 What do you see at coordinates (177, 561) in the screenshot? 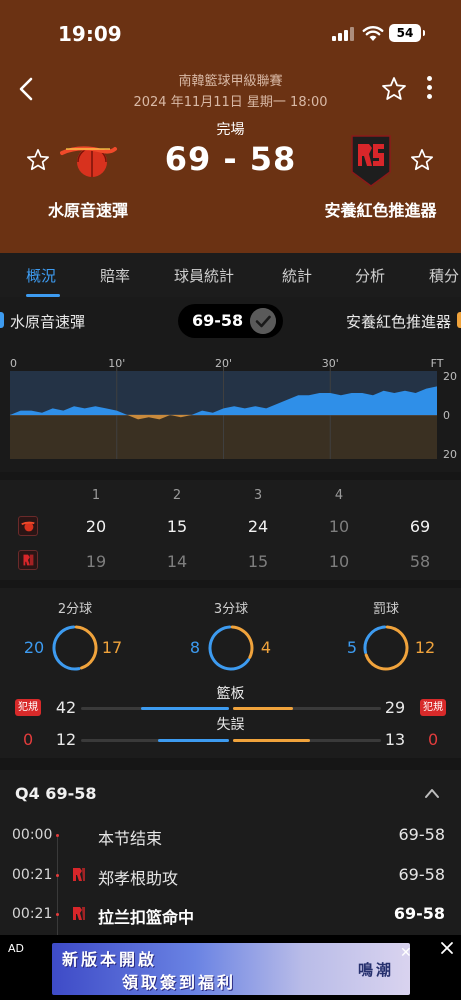
I see `away-q2: 14` at bounding box center [177, 561].